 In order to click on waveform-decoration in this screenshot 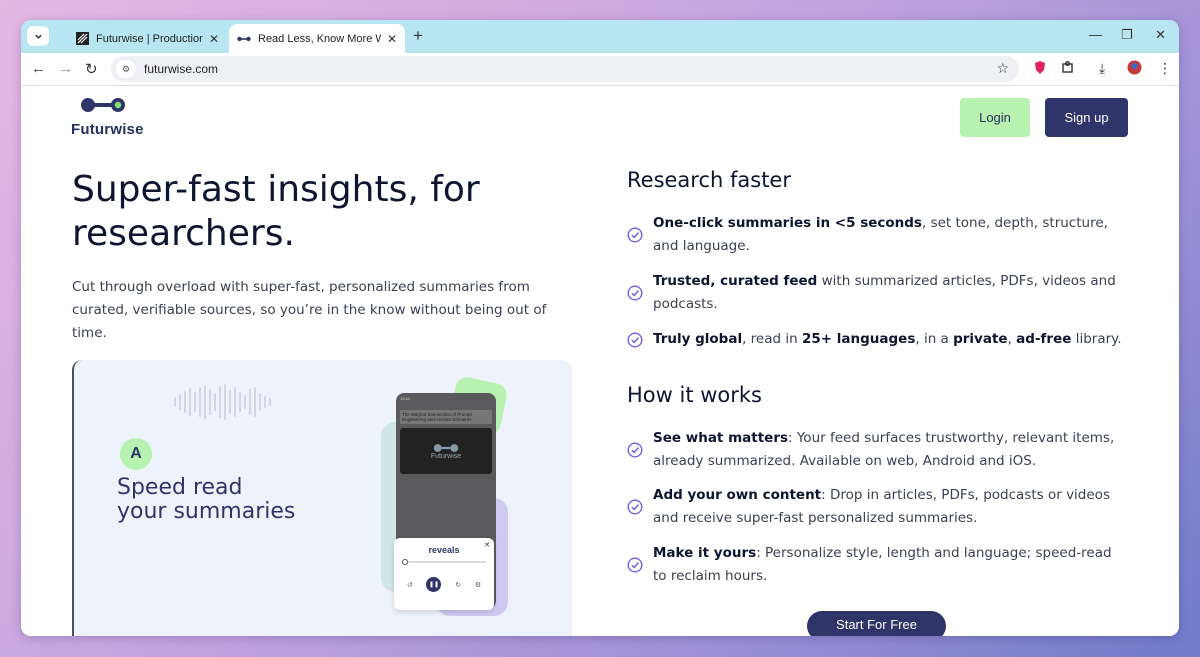, I will do `click(222, 402)`.